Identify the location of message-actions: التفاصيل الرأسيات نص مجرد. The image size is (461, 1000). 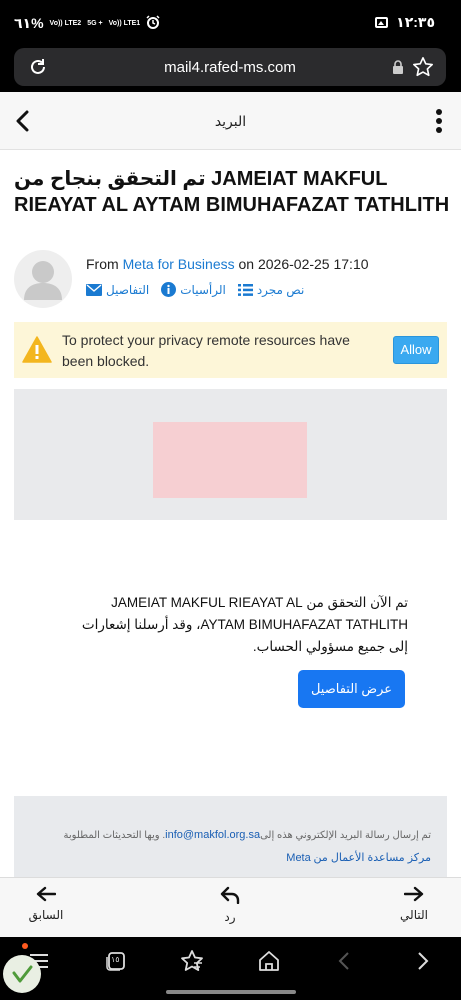
(195, 289).